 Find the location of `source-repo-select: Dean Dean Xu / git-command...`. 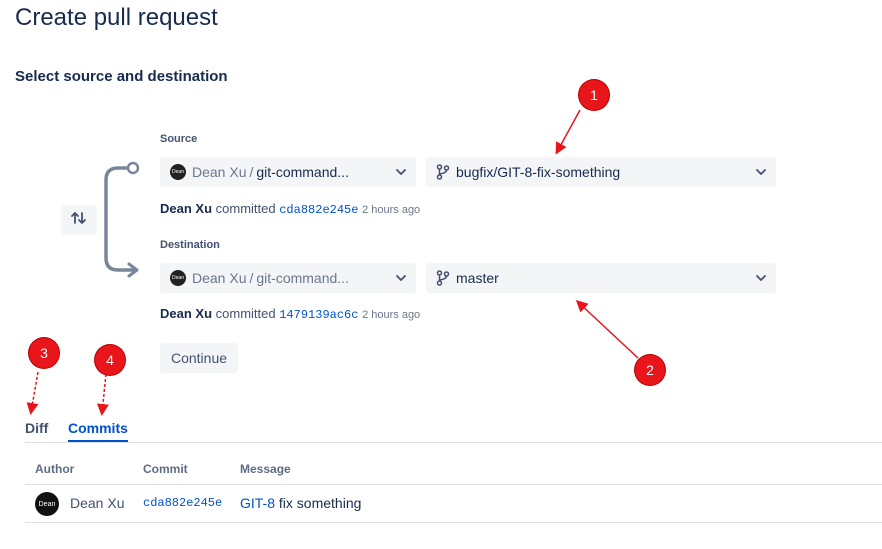

source-repo-select: Dean Dean Xu / git-command... is located at coordinates (288, 172).